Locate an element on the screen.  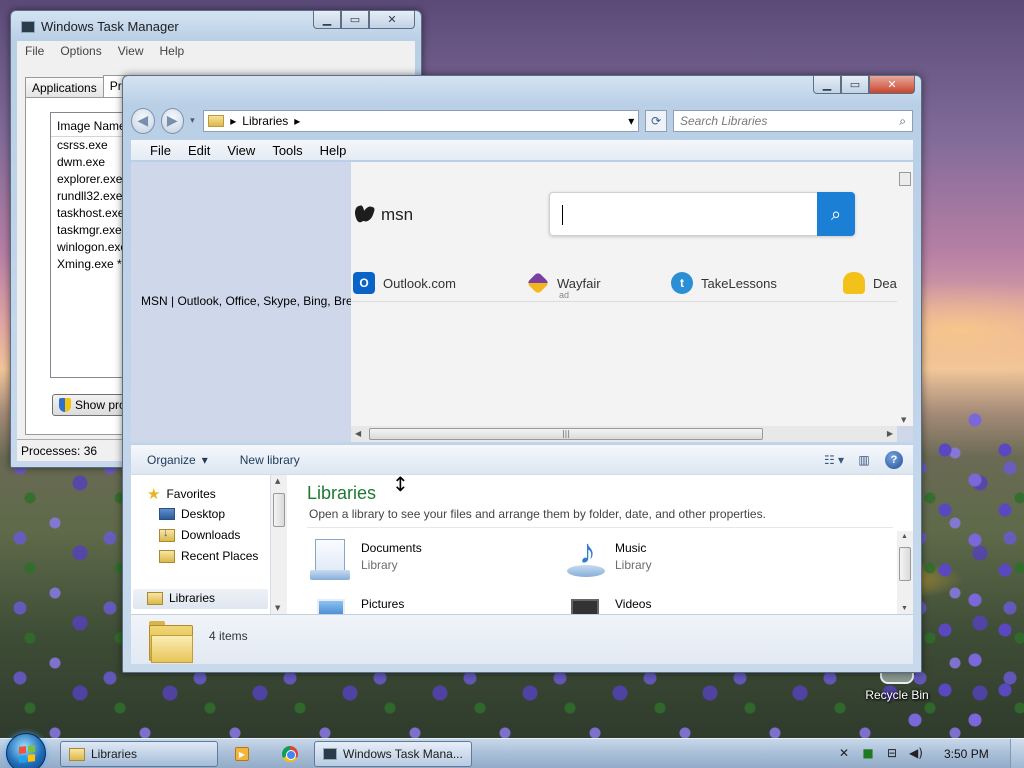
preview-horizontal-scrollbar: ◀ ||| ▶ is located at coordinates (624, 434).